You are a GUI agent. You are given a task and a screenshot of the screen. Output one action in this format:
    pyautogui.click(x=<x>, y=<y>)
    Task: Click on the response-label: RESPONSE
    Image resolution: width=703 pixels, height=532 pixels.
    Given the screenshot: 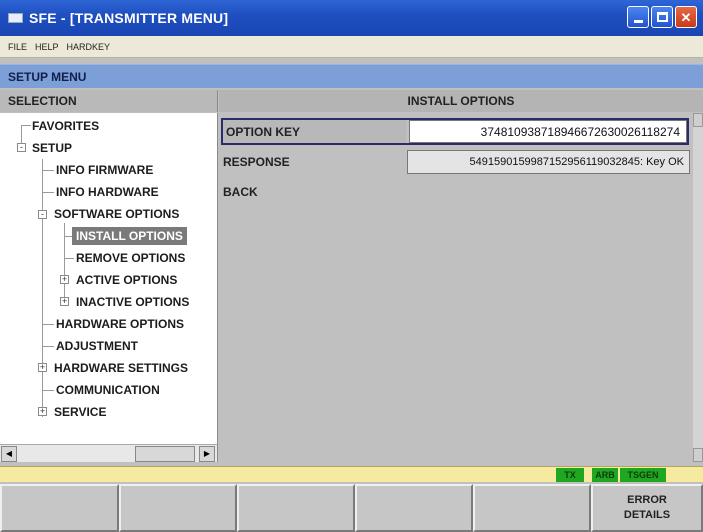 What is the action you would take?
    pyautogui.click(x=256, y=162)
    